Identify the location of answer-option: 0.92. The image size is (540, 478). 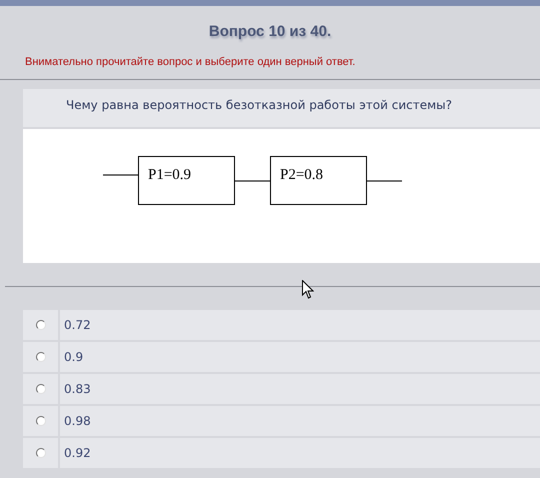
(300, 453).